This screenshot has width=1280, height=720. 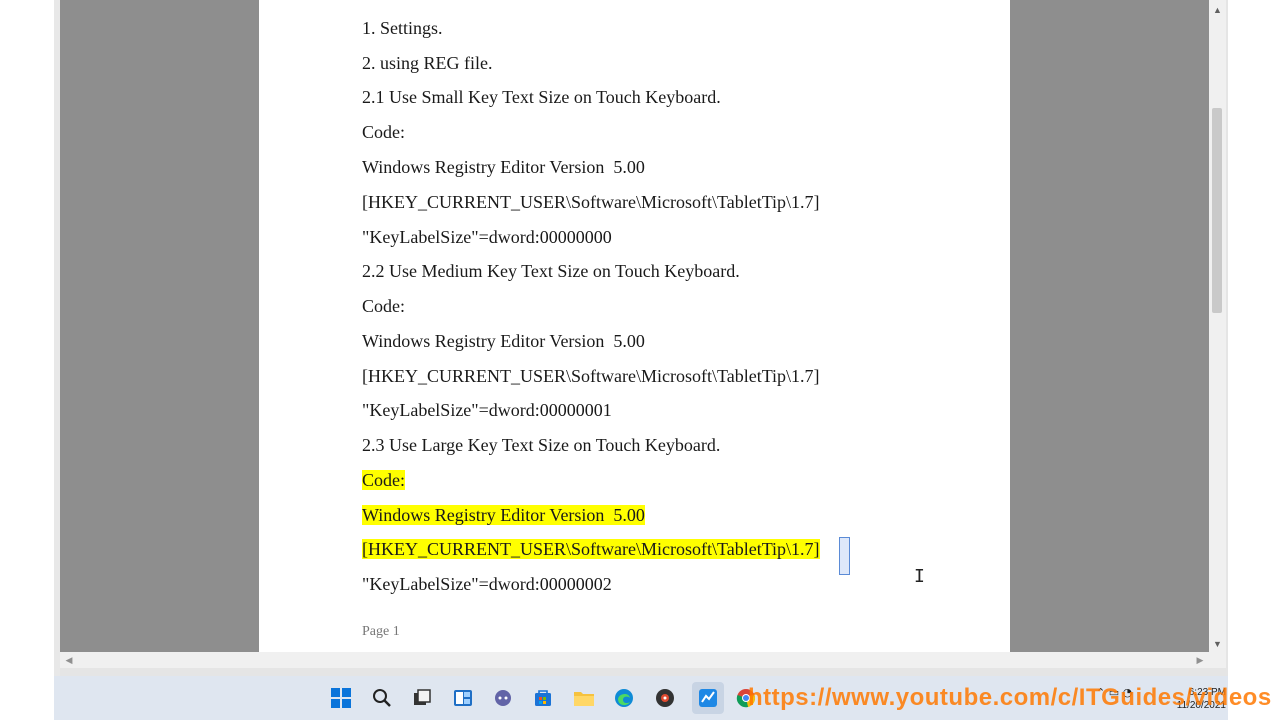 What do you see at coordinates (487, 237) in the screenshot?
I see `doc-line-7: "KeyLabelSize"=dword:00000000` at bounding box center [487, 237].